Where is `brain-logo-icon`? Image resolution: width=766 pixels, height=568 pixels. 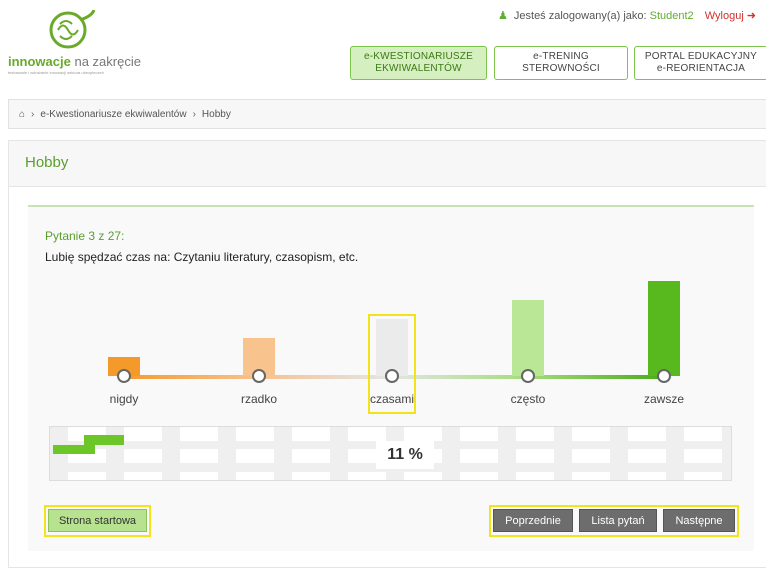
brain-logo-icon is located at coordinates (72, 29).